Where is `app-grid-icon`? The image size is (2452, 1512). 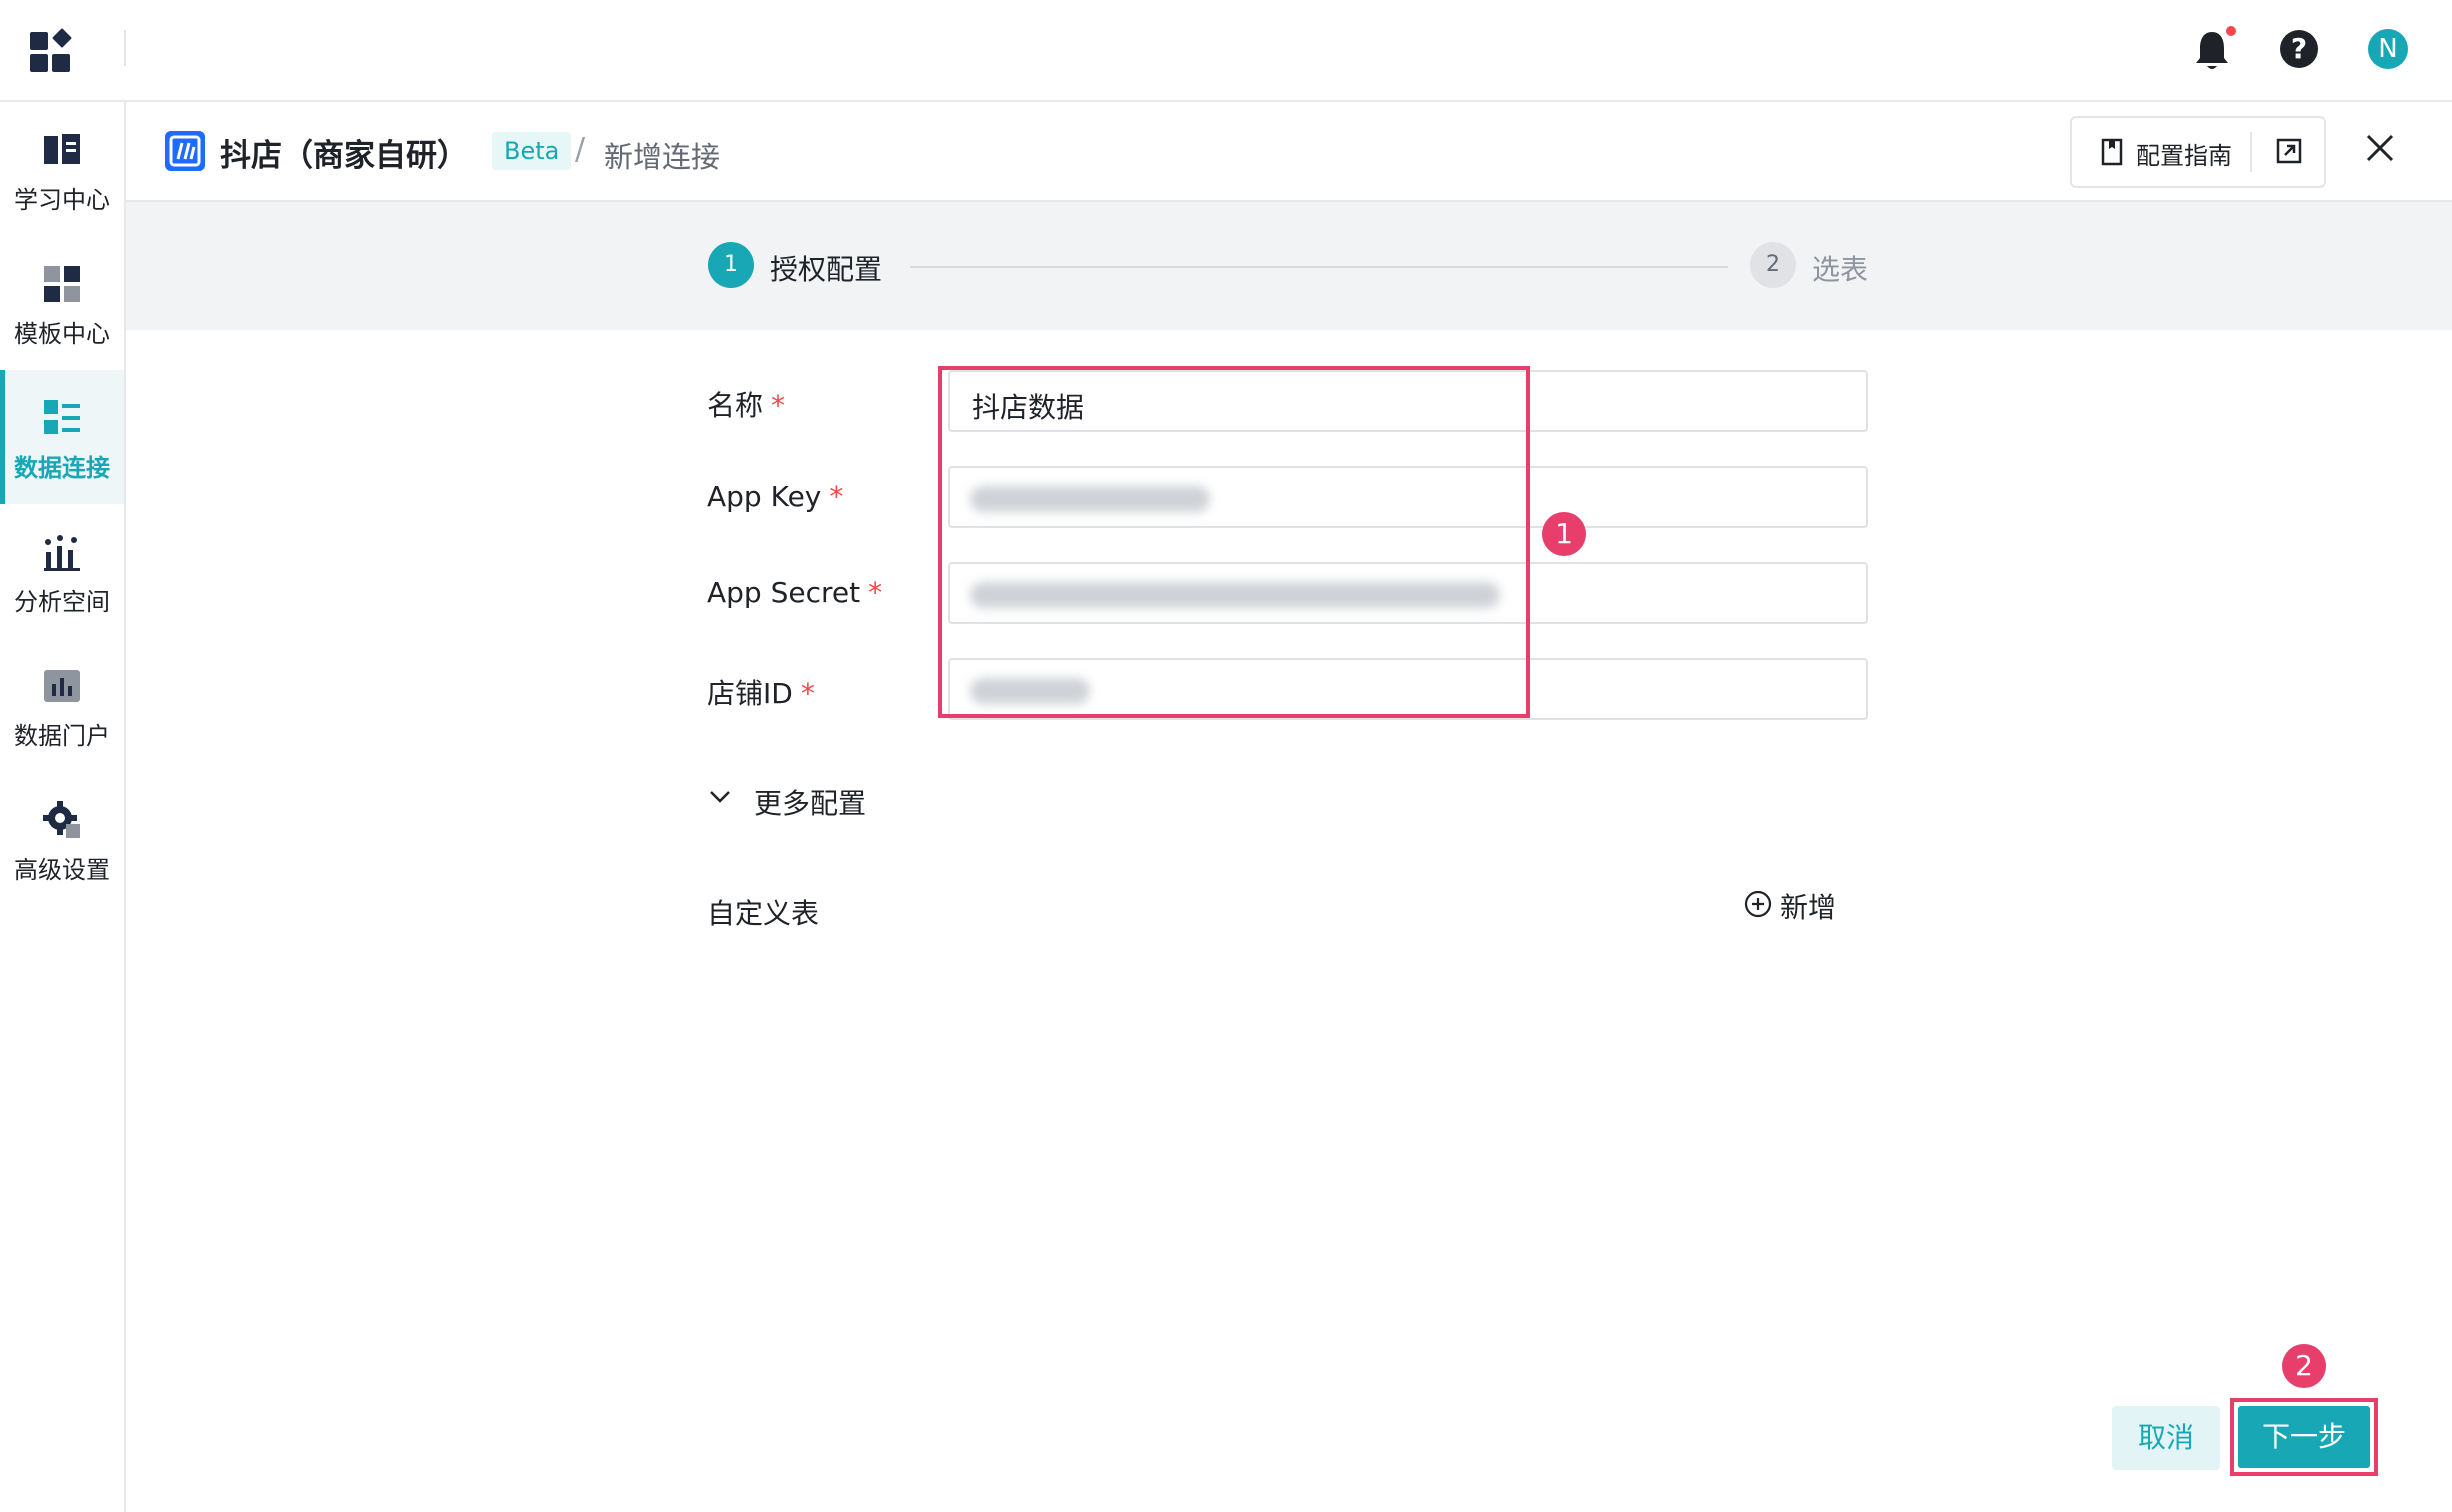 app-grid-icon is located at coordinates (53, 53).